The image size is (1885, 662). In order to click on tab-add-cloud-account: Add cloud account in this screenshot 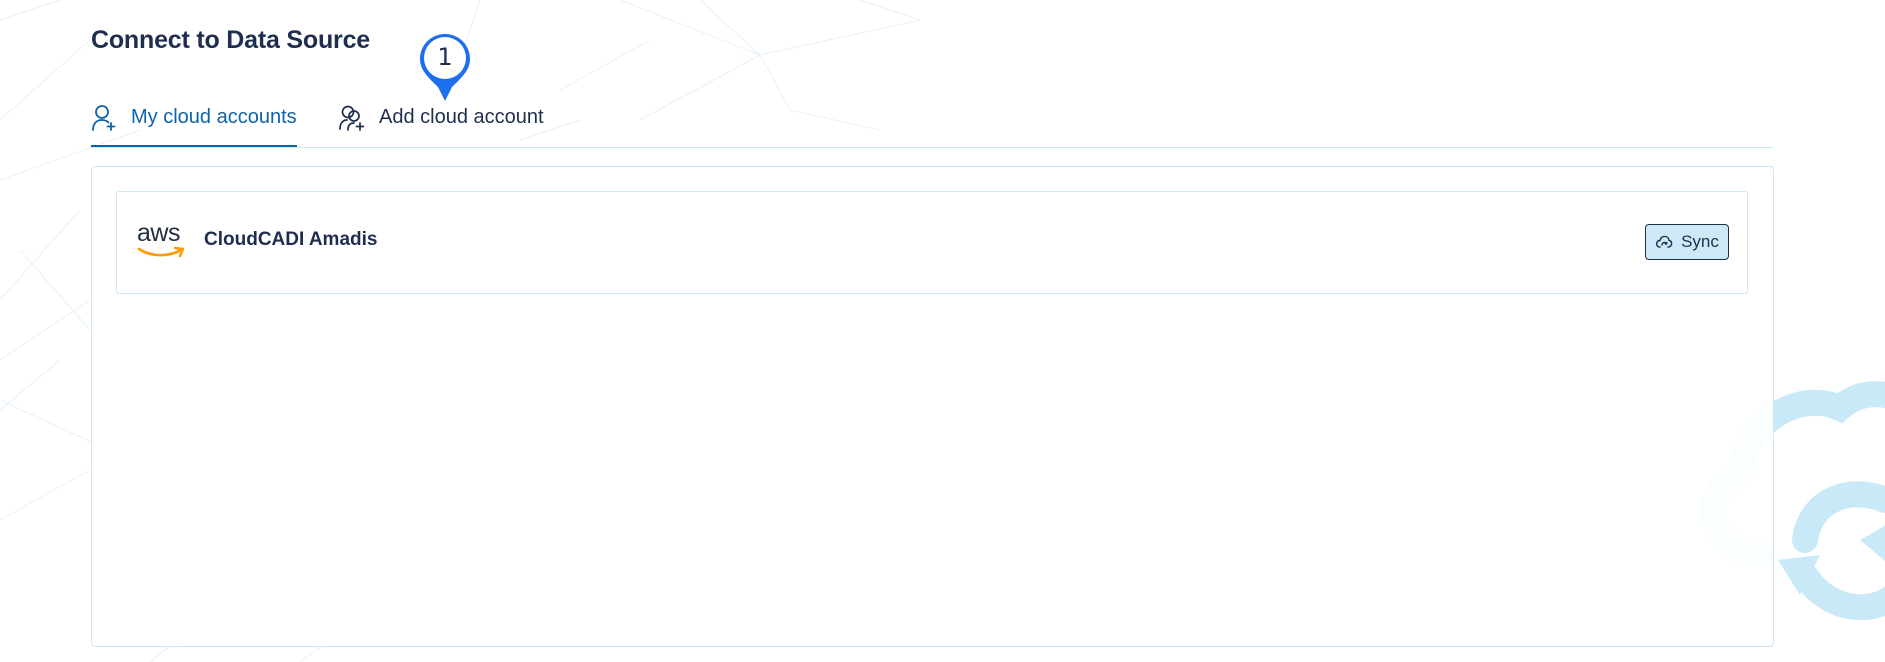, I will do `click(441, 123)`.